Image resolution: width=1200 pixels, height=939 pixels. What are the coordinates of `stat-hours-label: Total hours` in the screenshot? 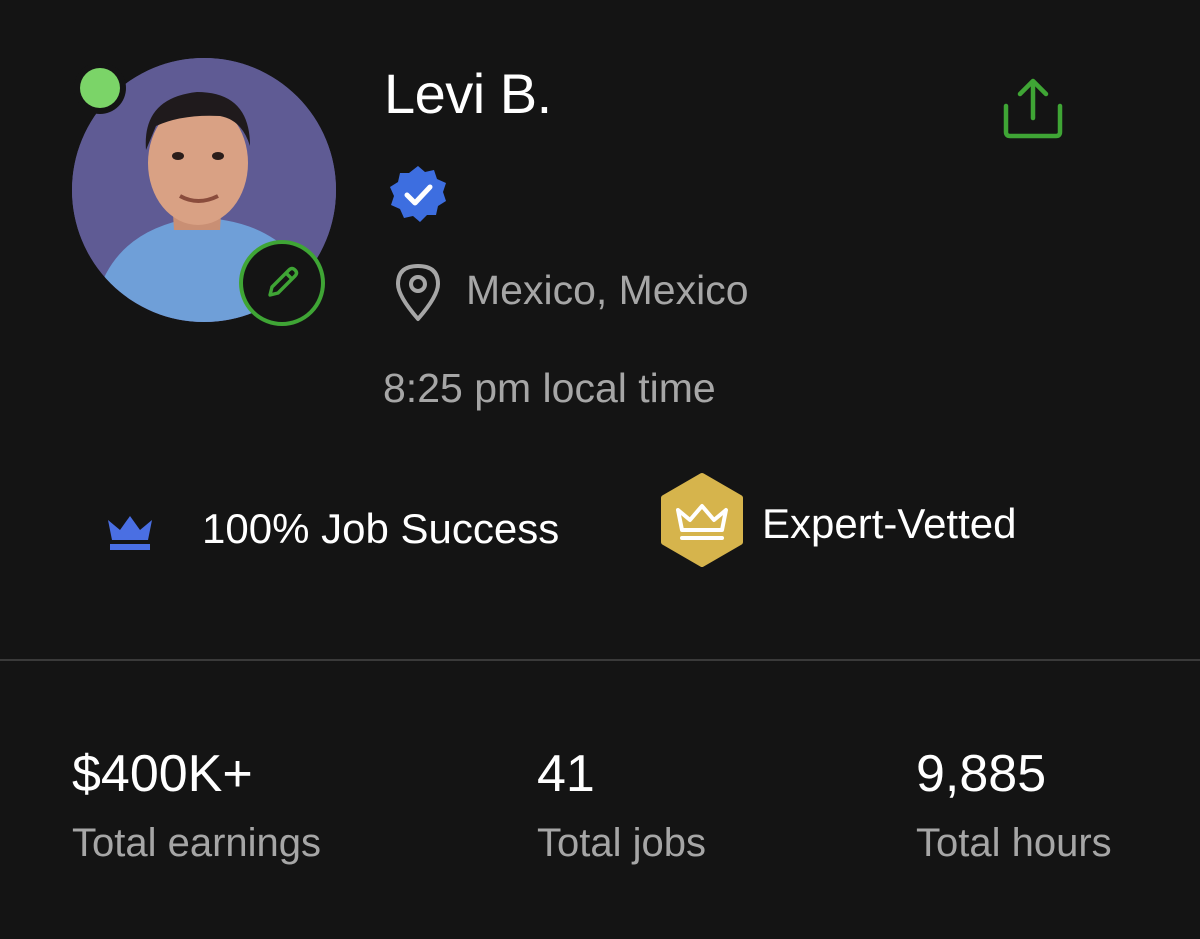 It's located at (1014, 843).